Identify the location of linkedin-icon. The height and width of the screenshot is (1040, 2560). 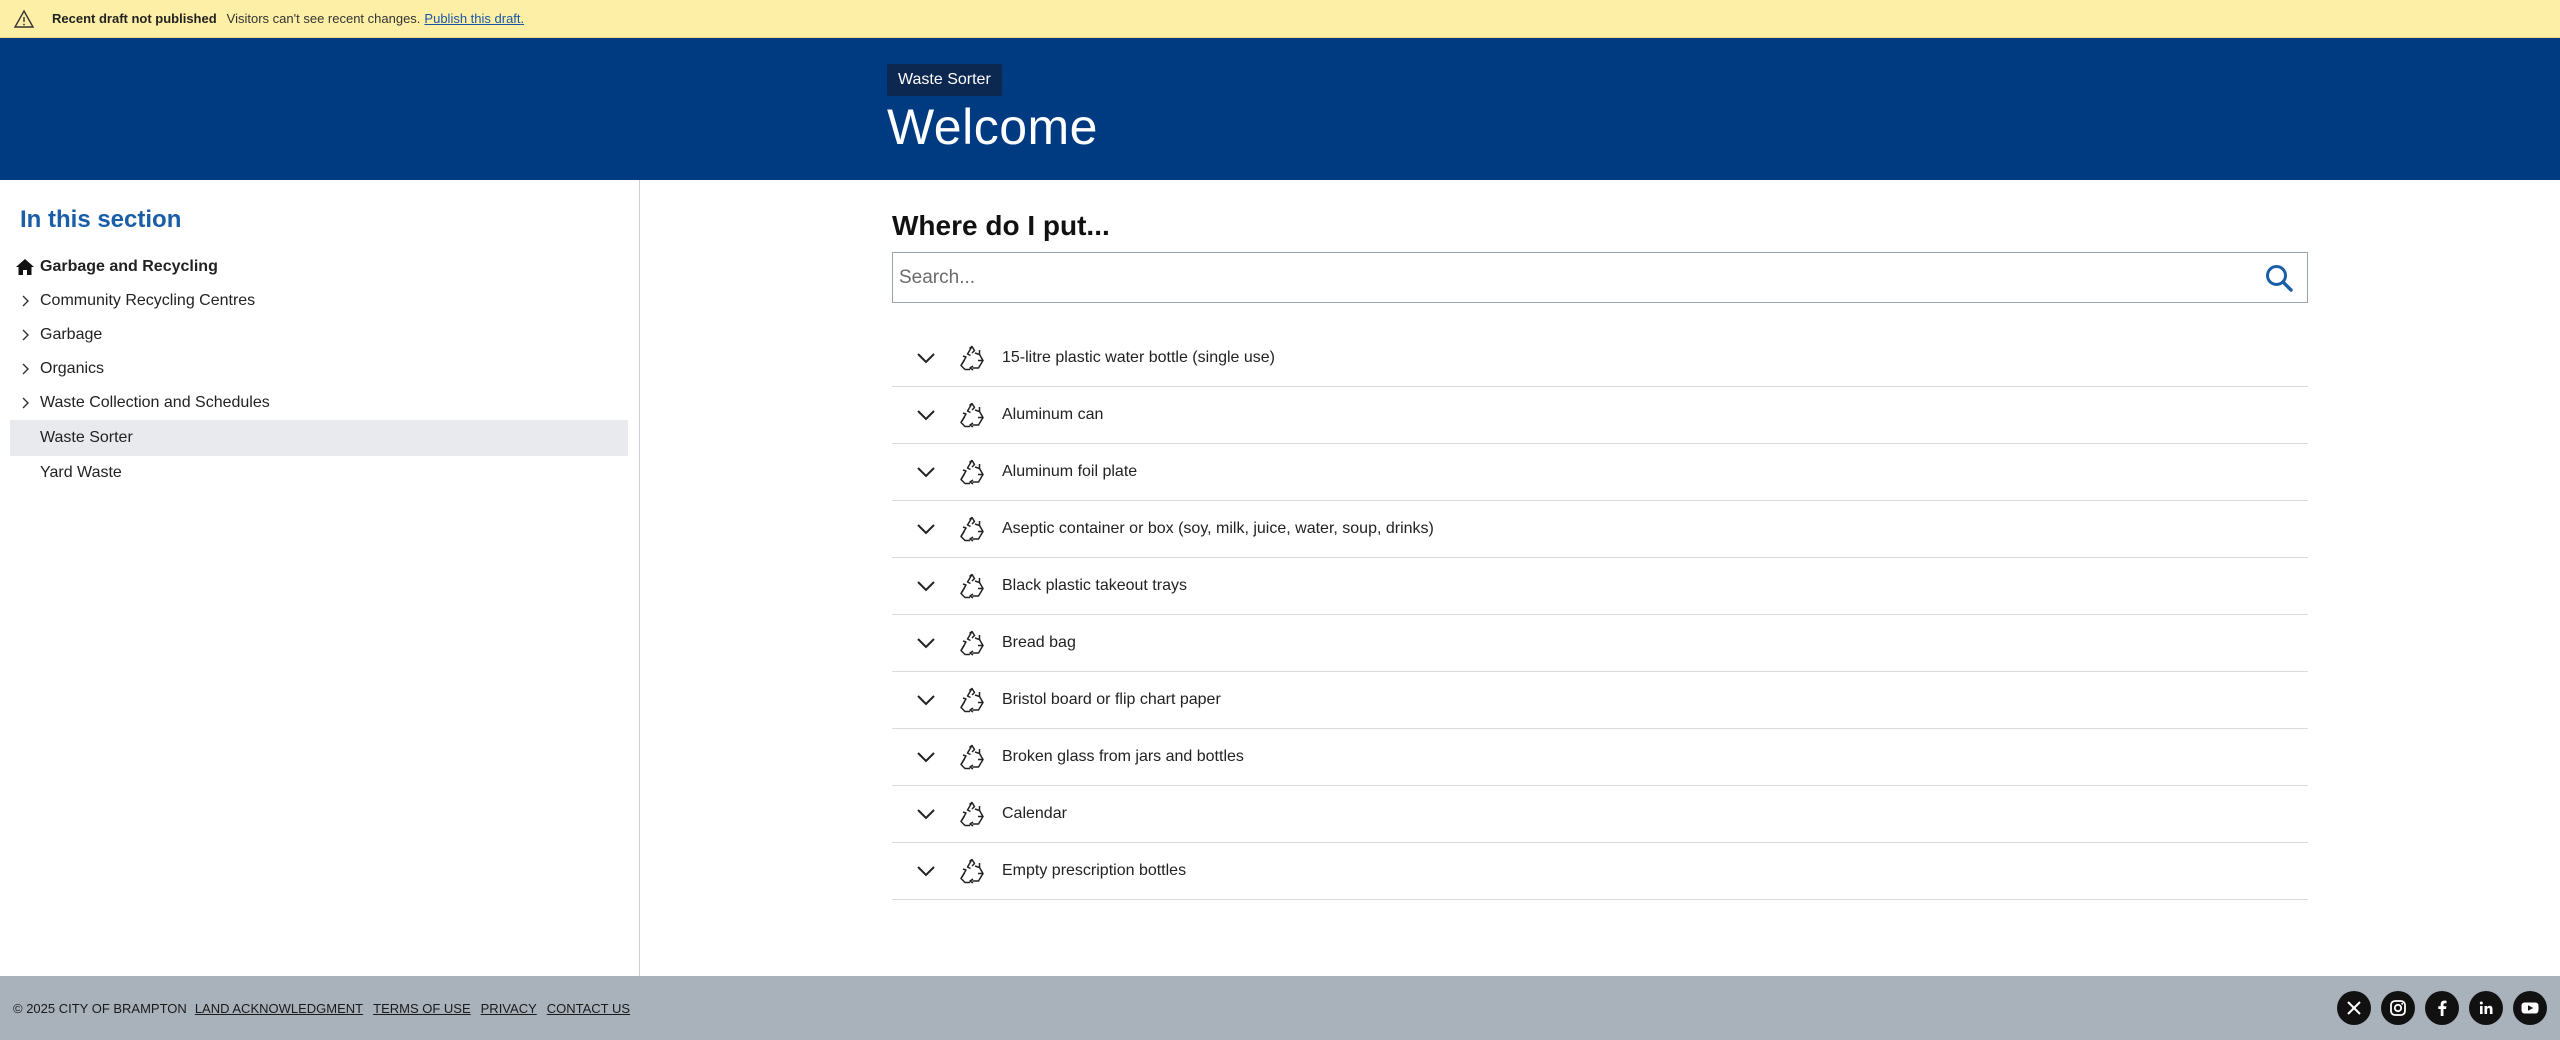
(2486, 1008).